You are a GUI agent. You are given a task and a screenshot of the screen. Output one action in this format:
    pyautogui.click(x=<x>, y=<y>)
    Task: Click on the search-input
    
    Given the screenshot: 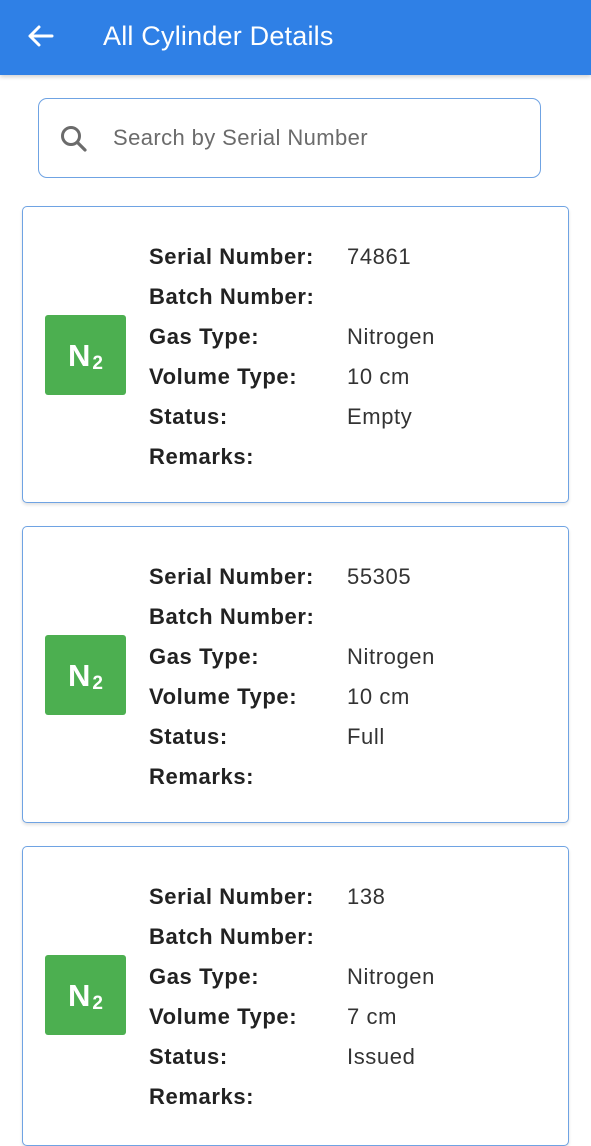 What is the action you would take?
    pyautogui.click(x=313, y=138)
    